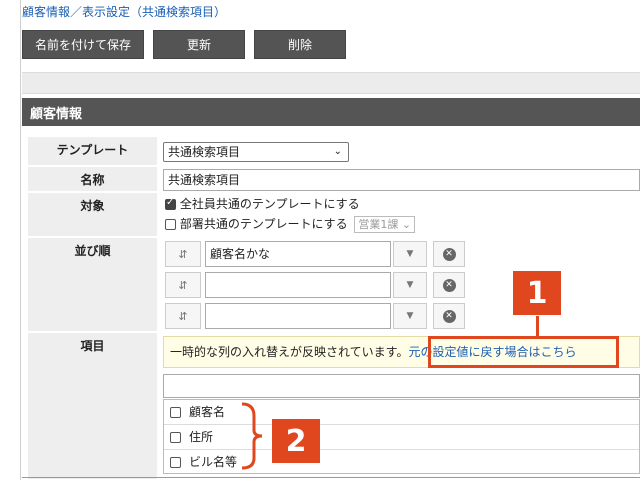  What do you see at coordinates (213, 462) in the screenshot?
I see `item-label: ビル名等` at bounding box center [213, 462].